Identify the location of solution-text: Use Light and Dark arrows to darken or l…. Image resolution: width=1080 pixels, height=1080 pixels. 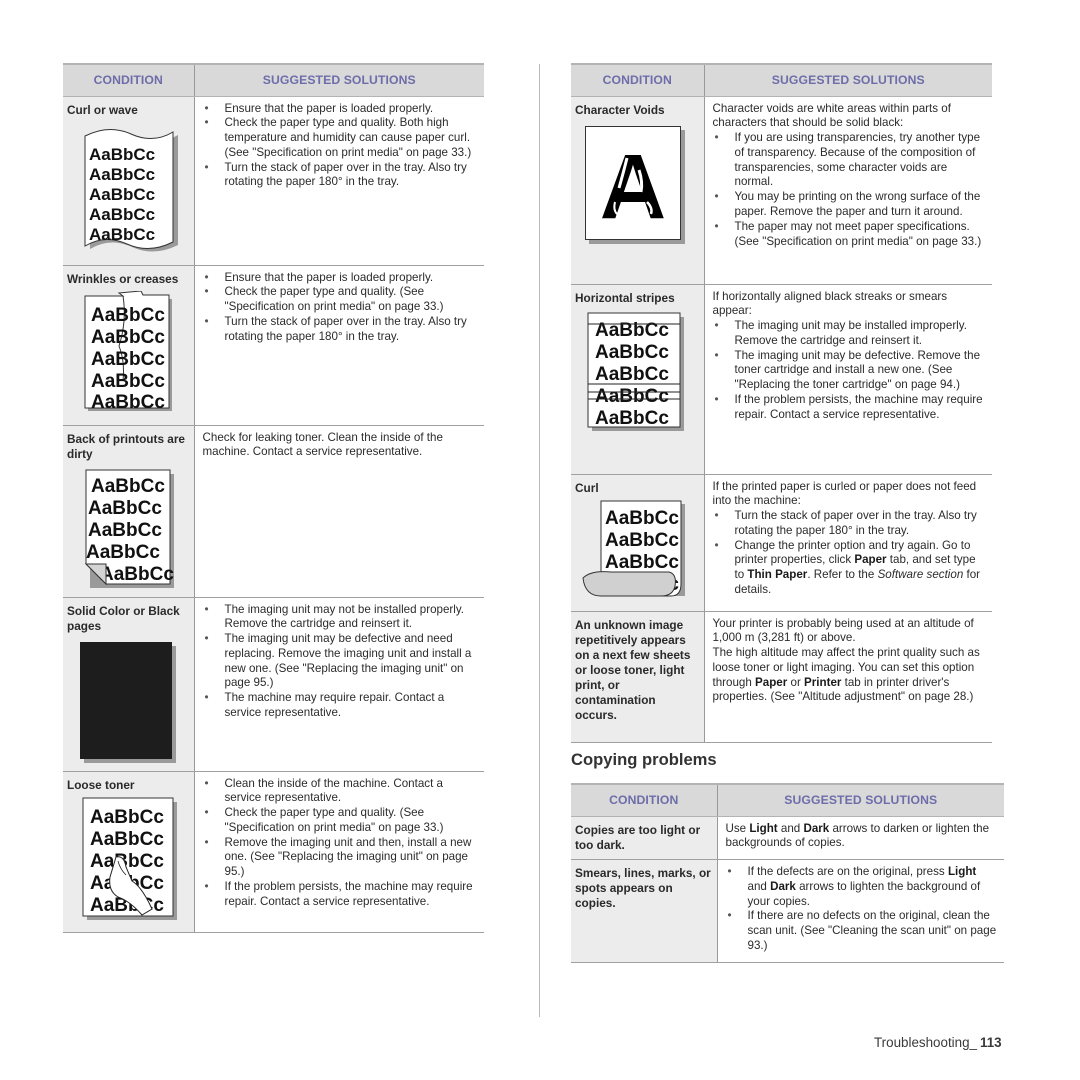
(862, 837).